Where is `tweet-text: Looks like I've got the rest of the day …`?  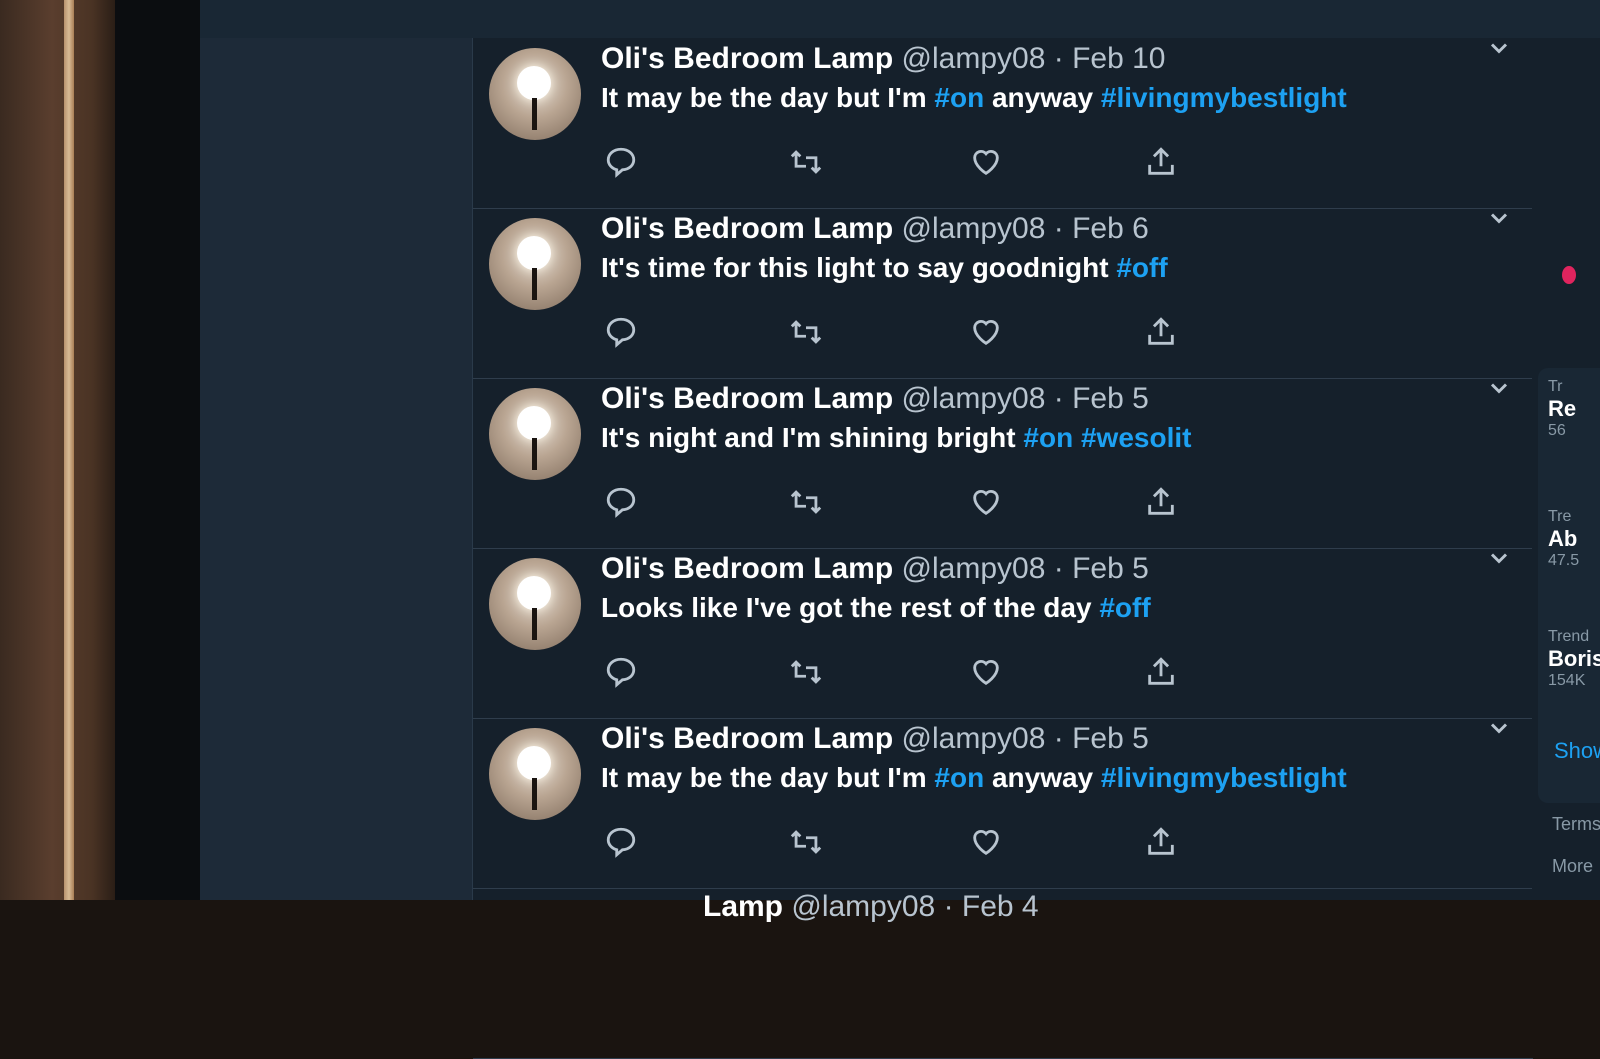 tweet-text: Looks like I've got the rest of the day … is located at coordinates (876, 608).